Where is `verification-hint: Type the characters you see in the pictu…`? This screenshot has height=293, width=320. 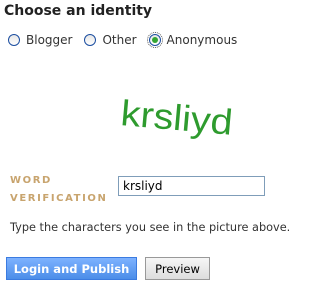
verification-hint: Type the characters you see in the pictu… is located at coordinates (150, 227).